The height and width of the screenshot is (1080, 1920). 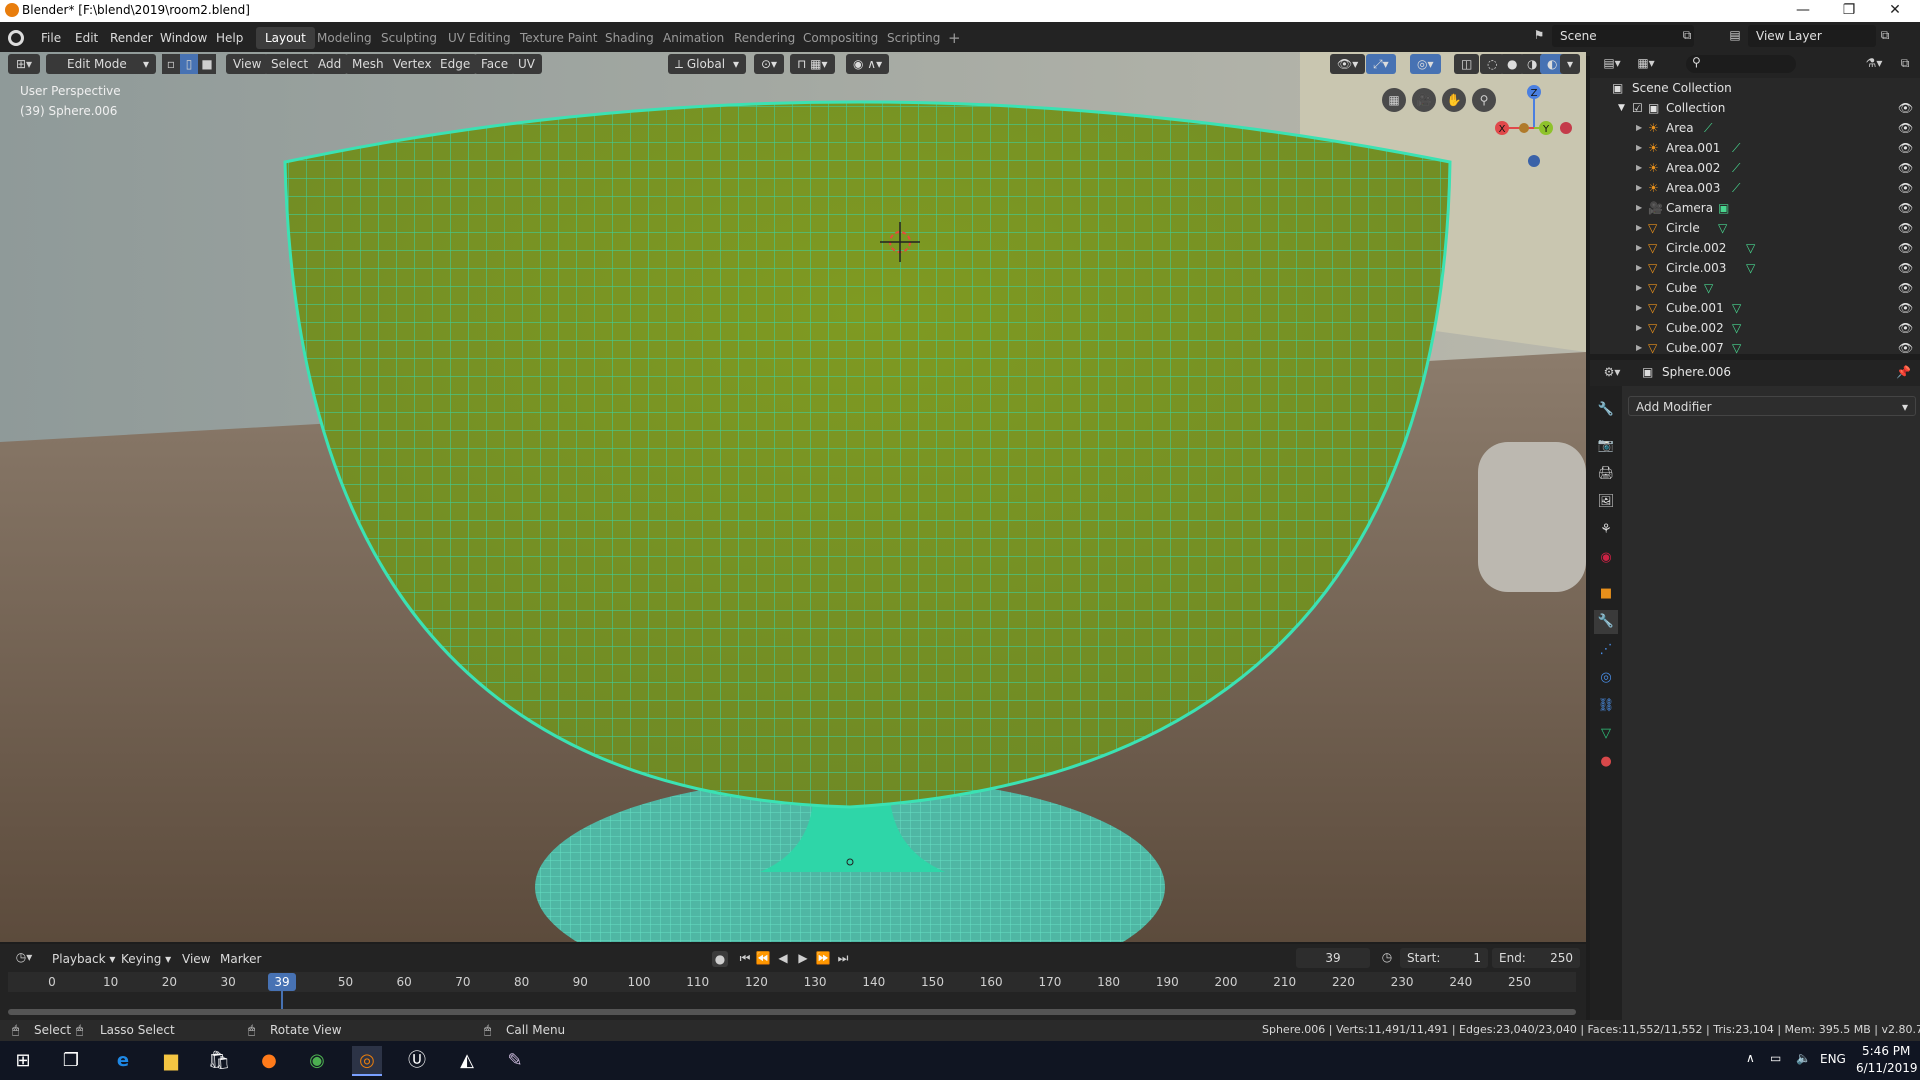 I want to click on physics-tab-icon: ◎, so click(x=1606, y=678).